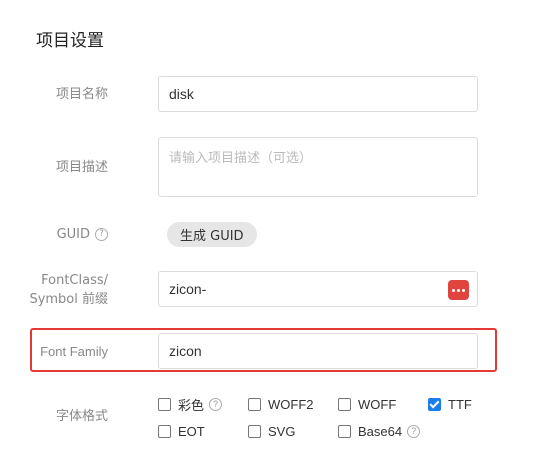  I want to click on guid-label-text: GUID, so click(73, 234).